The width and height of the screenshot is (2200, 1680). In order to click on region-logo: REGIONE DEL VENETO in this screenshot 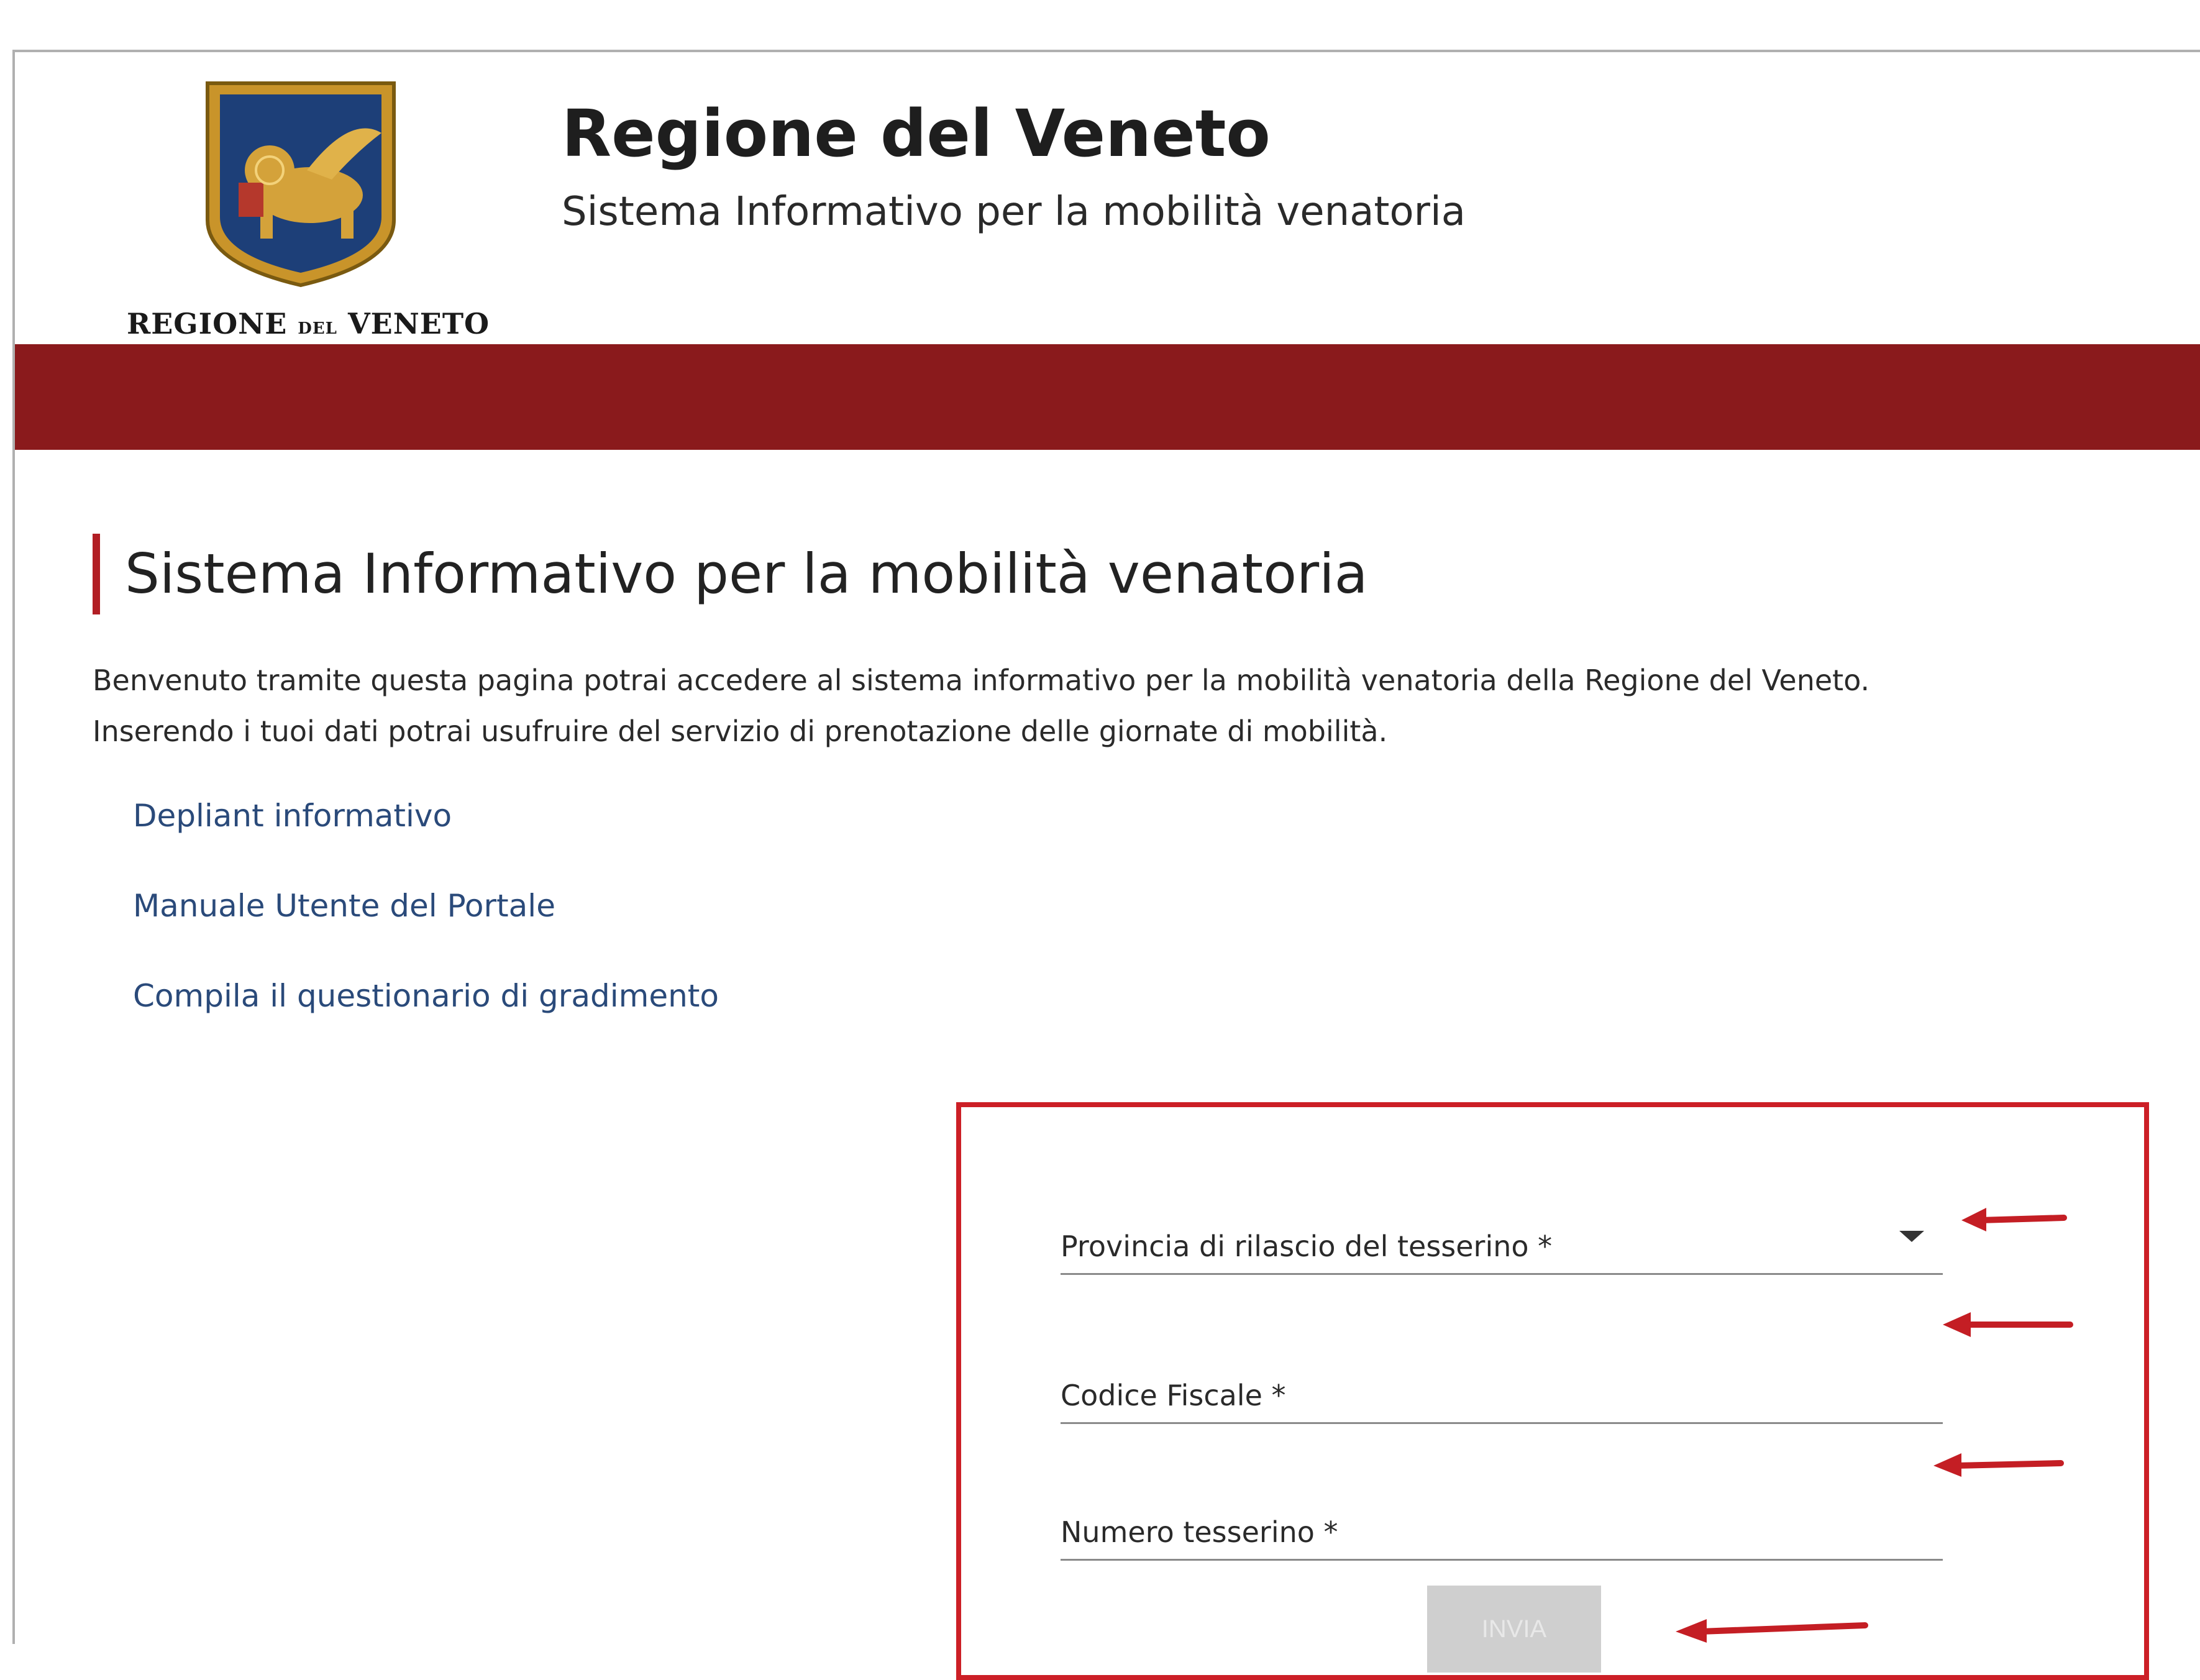, I will do `click(308, 213)`.